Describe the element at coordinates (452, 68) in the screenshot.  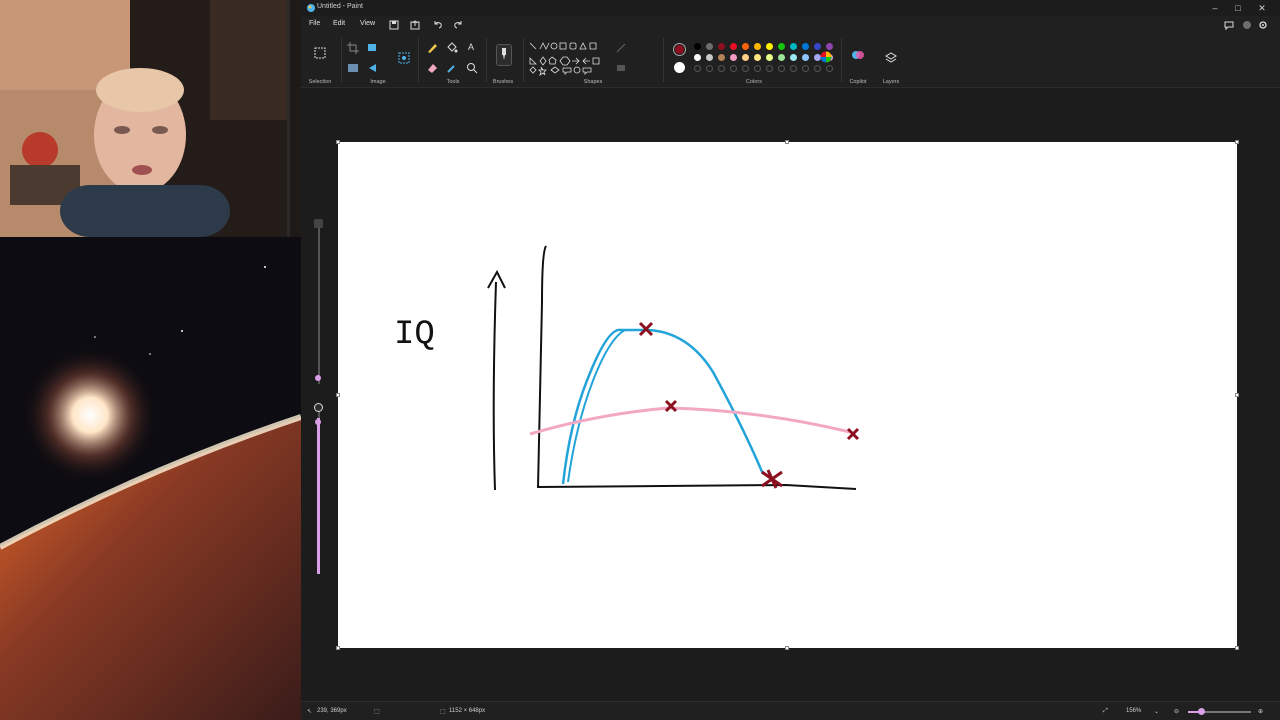
I see `color-picker-icon` at that location.